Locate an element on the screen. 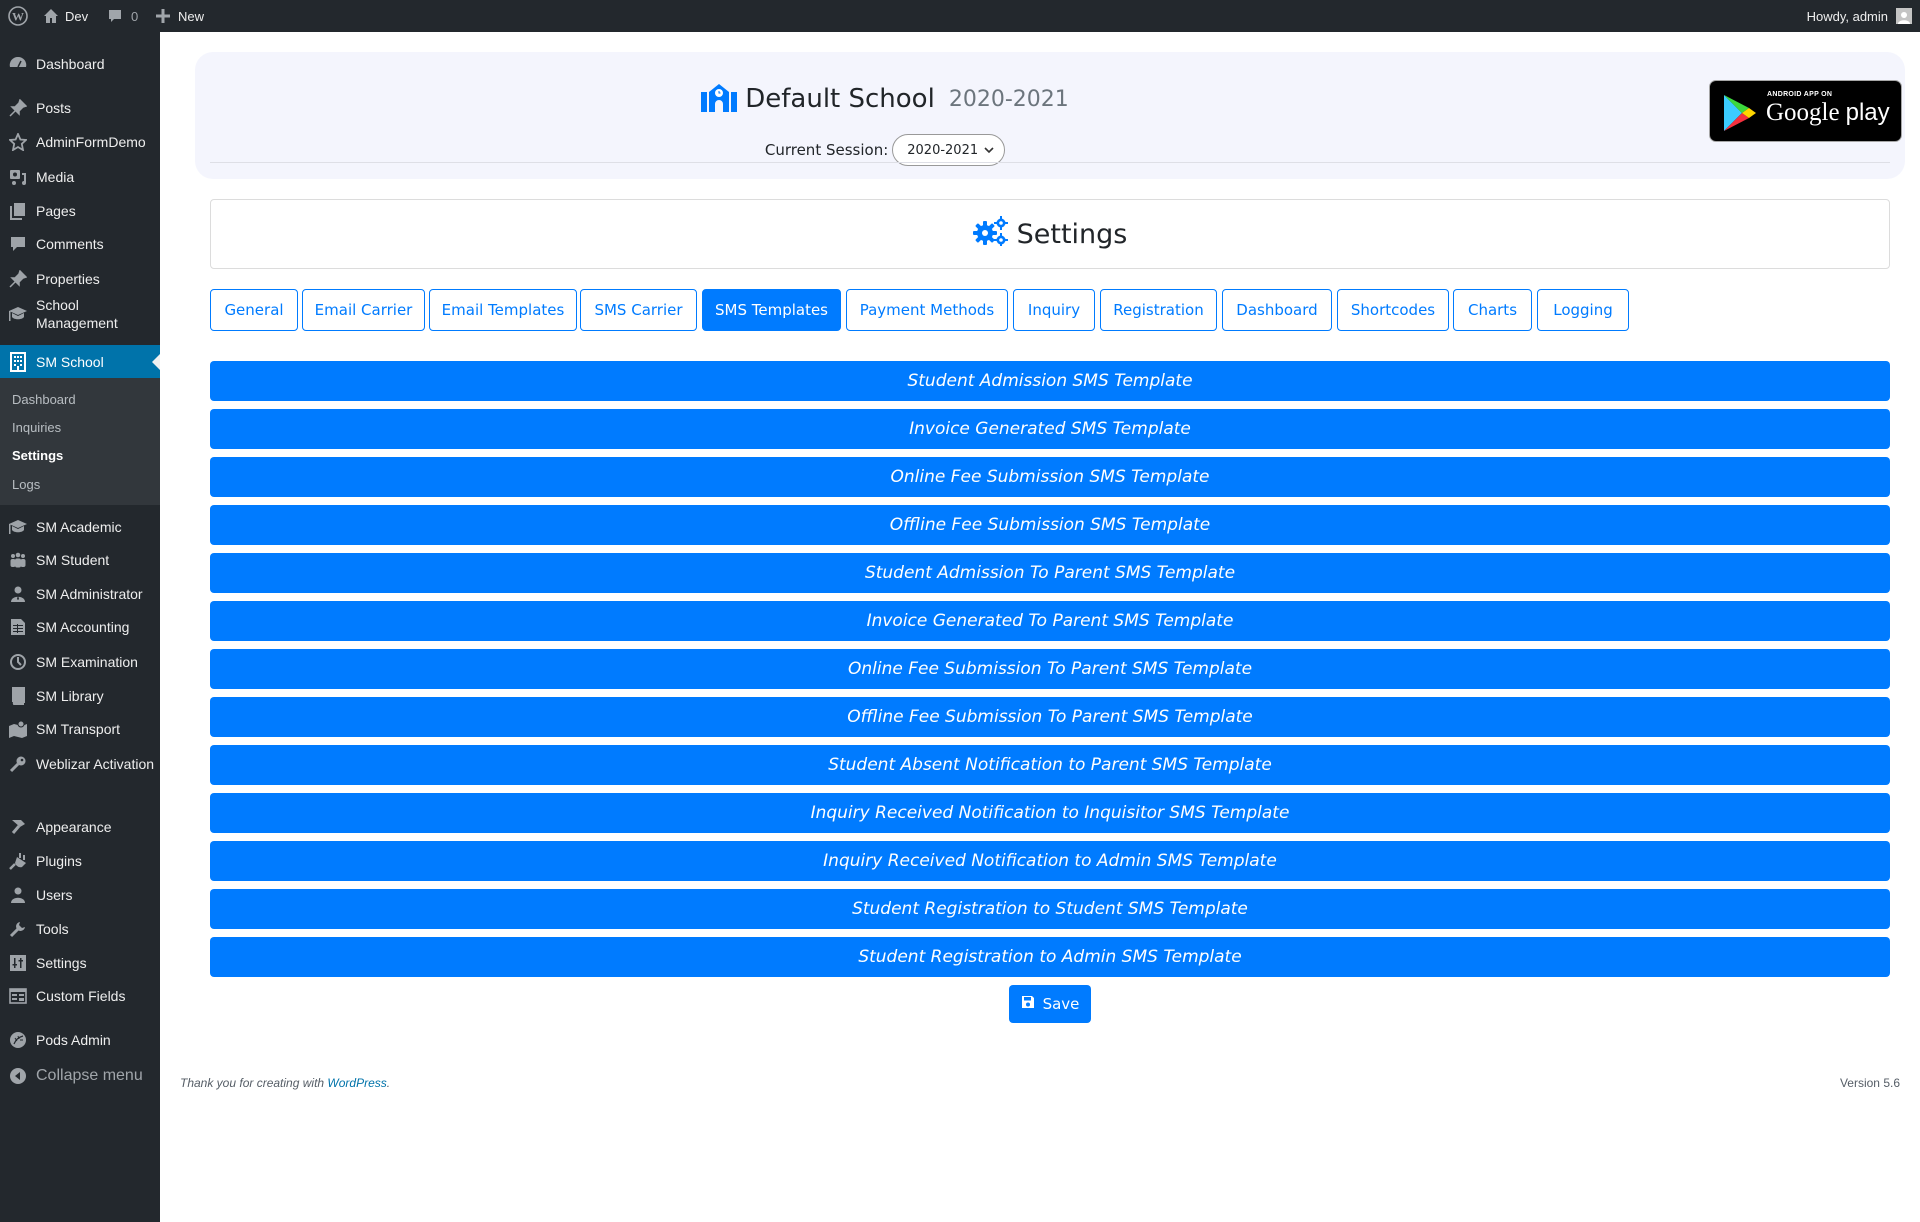 The width and height of the screenshot is (1920, 1222). tab-general: General is located at coordinates (254, 310).